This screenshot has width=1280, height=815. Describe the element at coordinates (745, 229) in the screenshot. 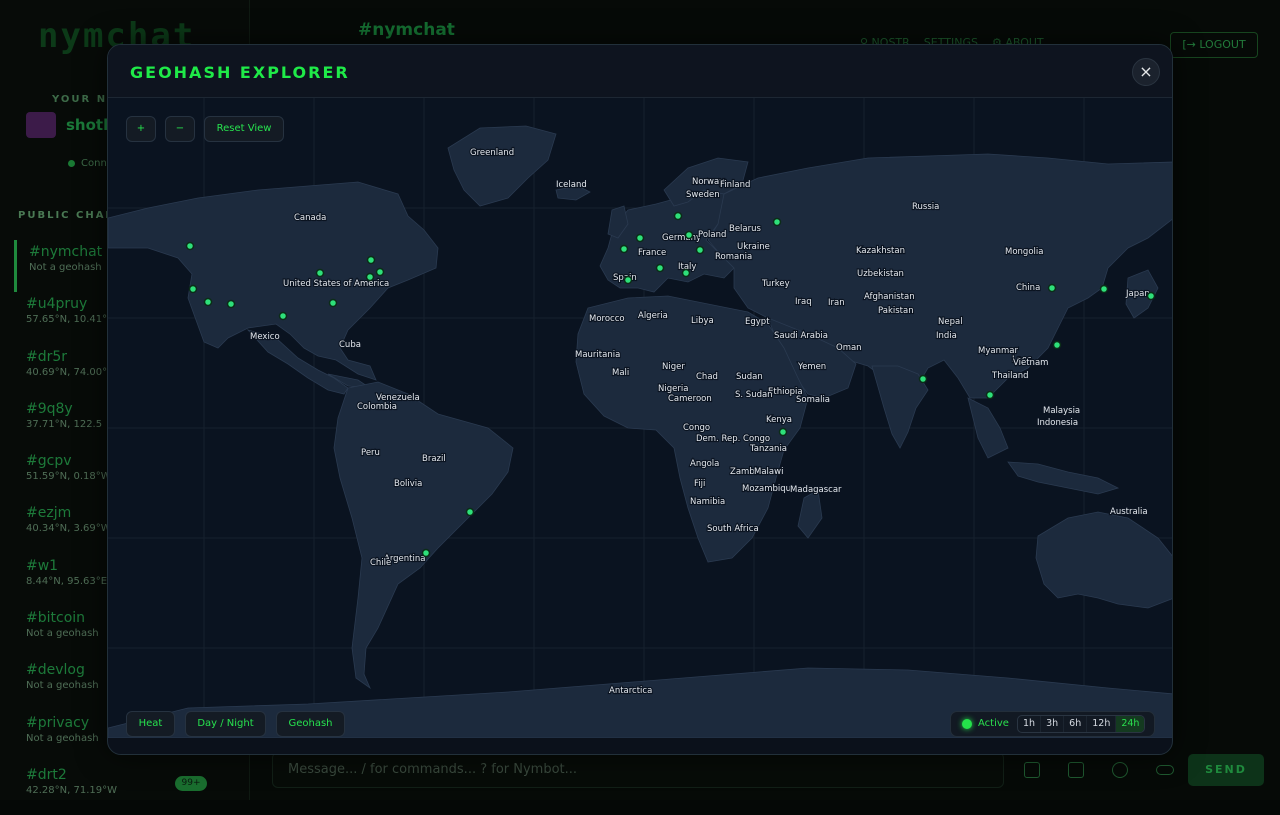

I see `country-label: Belarus` at that location.